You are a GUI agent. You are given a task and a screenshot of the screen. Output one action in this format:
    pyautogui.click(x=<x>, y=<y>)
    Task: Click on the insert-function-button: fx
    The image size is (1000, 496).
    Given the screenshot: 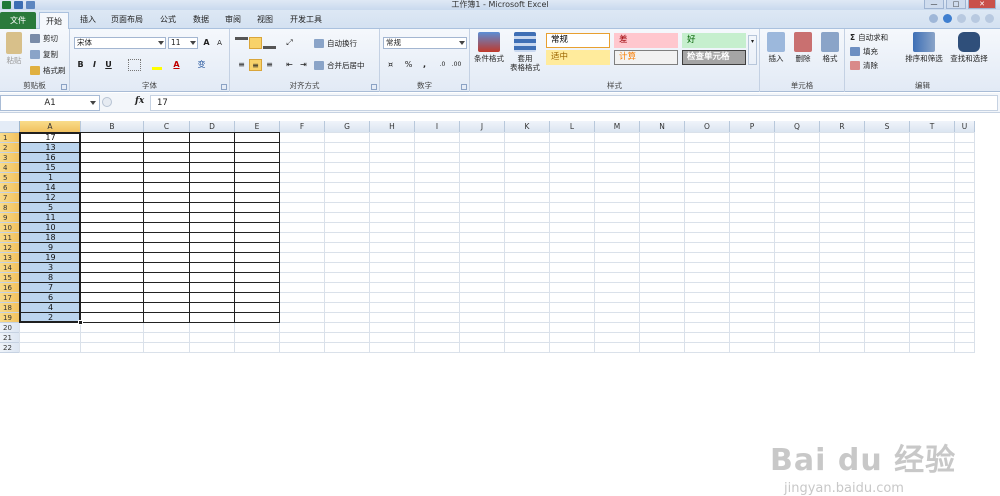 What is the action you would take?
    pyautogui.click(x=139, y=101)
    